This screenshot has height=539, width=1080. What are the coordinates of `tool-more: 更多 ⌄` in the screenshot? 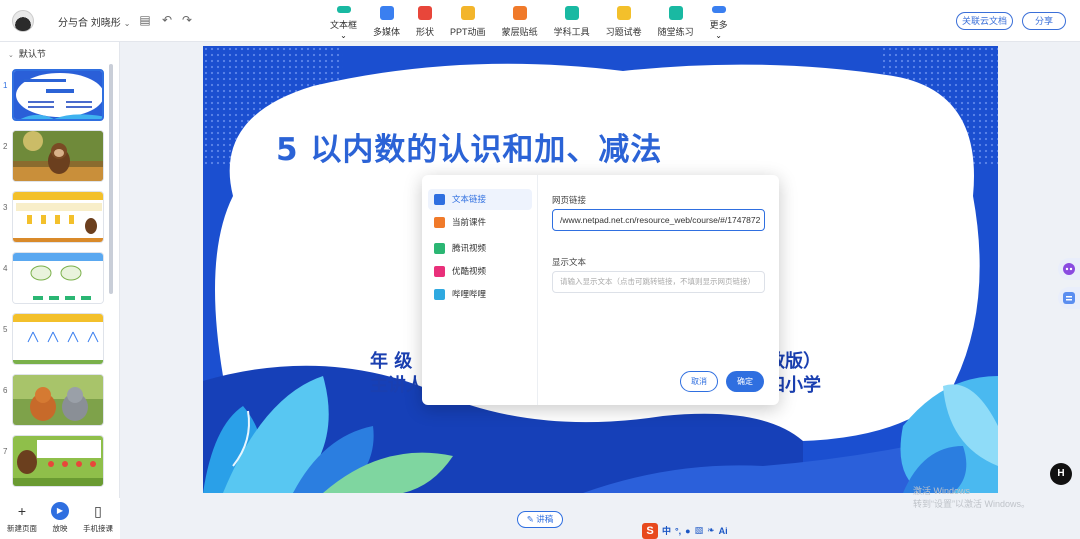 It's located at (719, 22).